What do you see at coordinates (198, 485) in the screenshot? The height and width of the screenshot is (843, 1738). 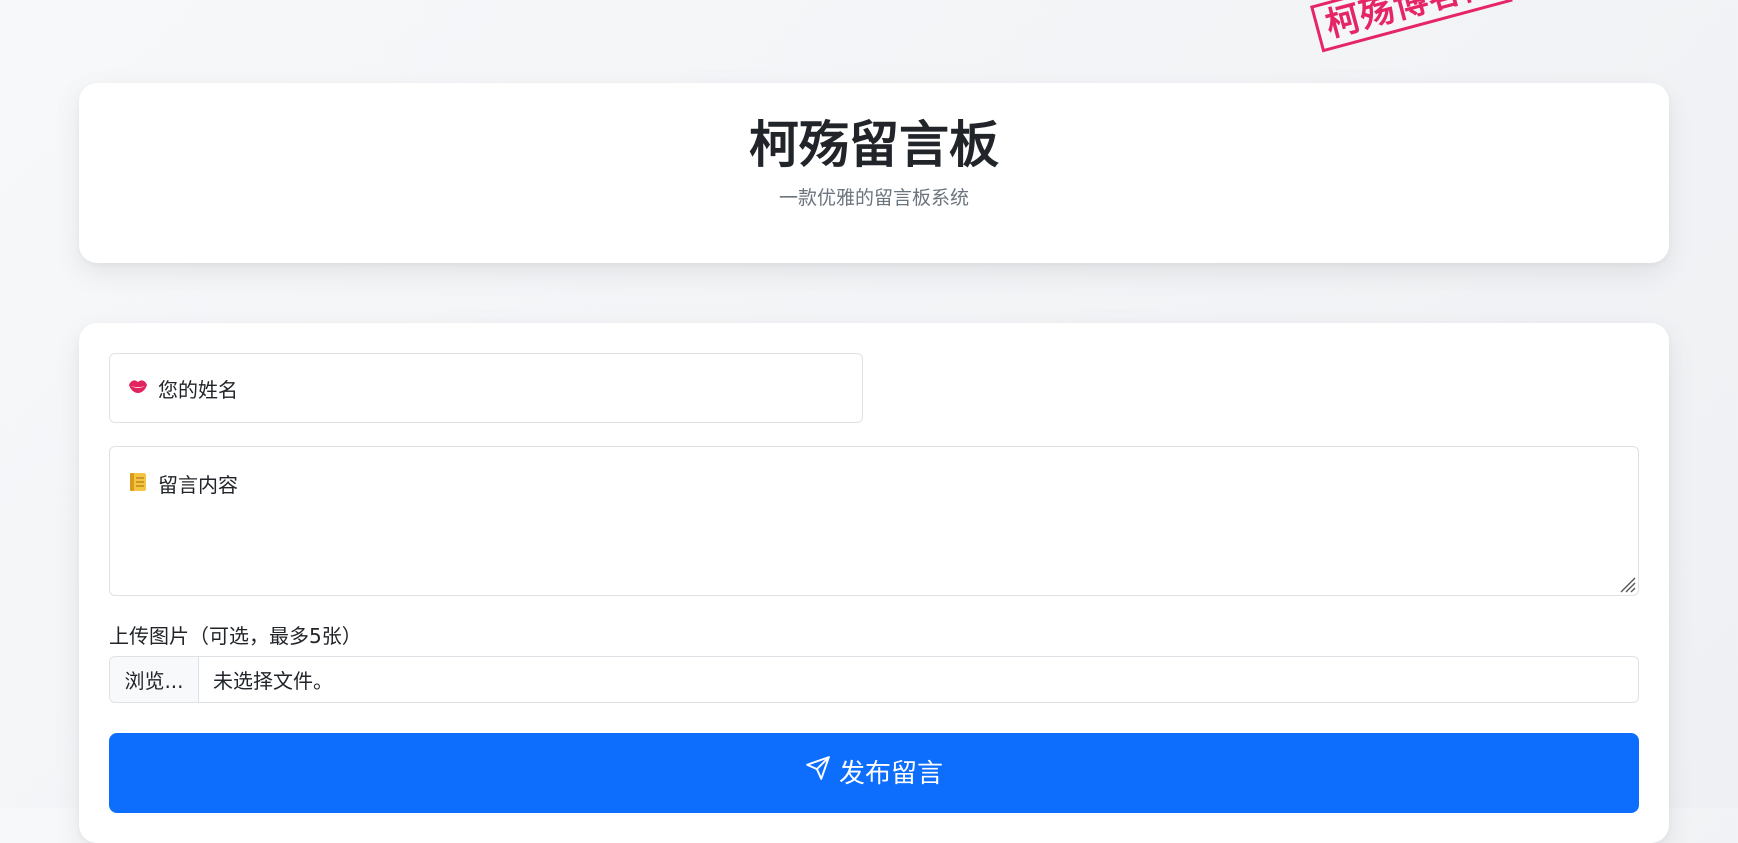 I see `message-placeholder: 留言内容` at bounding box center [198, 485].